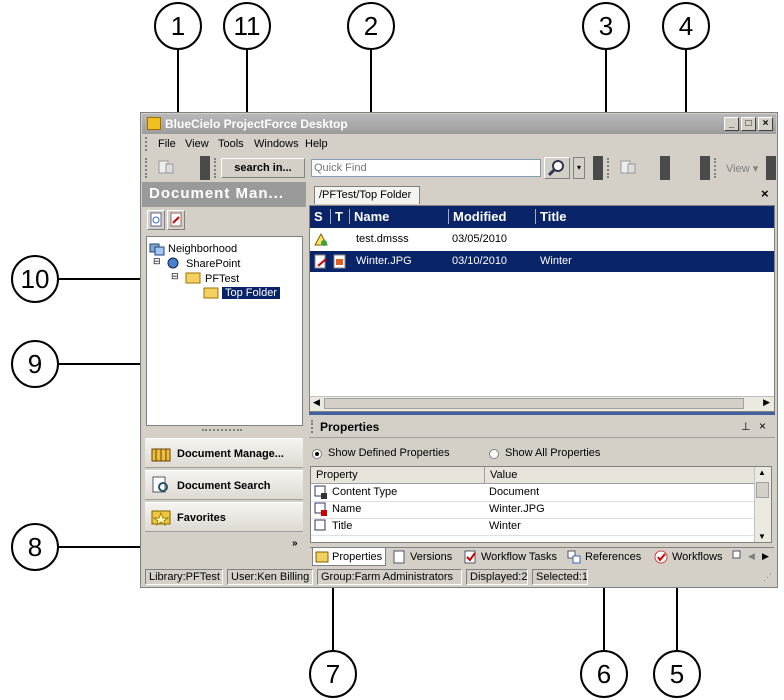 The width and height of the screenshot is (784, 700). Describe the element at coordinates (337, 475) in the screenshot. I see `col-property: Property` at that location.